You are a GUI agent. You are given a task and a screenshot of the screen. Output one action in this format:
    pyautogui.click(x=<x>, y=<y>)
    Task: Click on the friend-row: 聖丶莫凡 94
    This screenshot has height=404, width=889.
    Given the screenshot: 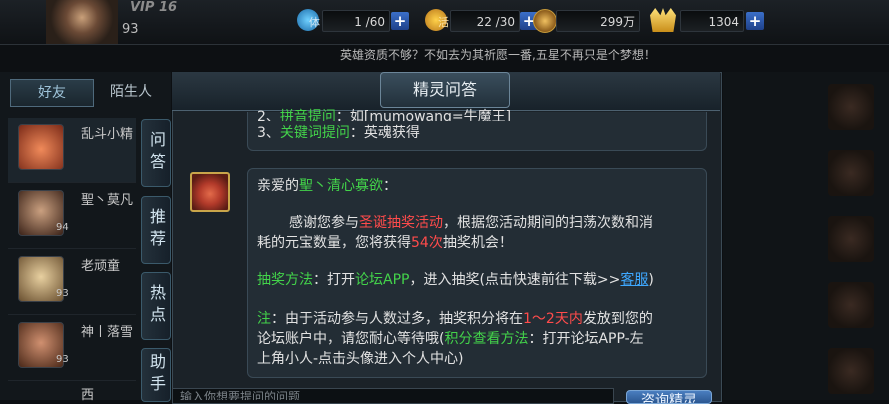 What is the action you would take?
    pyautogui.click(x=72, y=216)
    